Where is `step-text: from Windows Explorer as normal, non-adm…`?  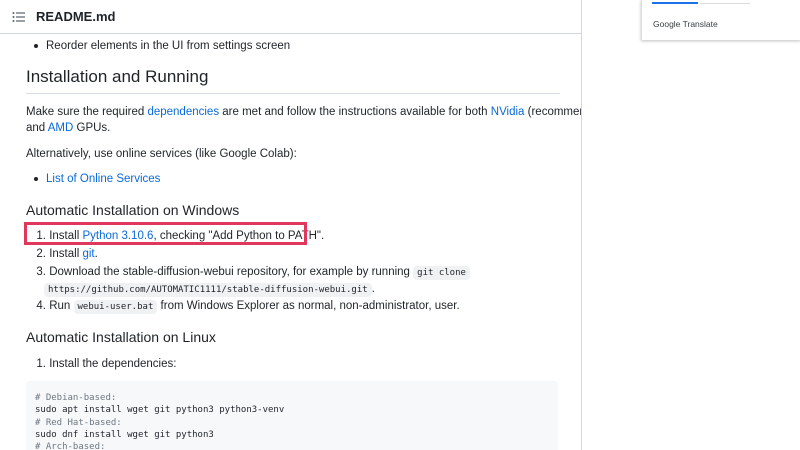 step-text: from Windows Explorer as normal, non-adm… is located at coordinates (308, 306).